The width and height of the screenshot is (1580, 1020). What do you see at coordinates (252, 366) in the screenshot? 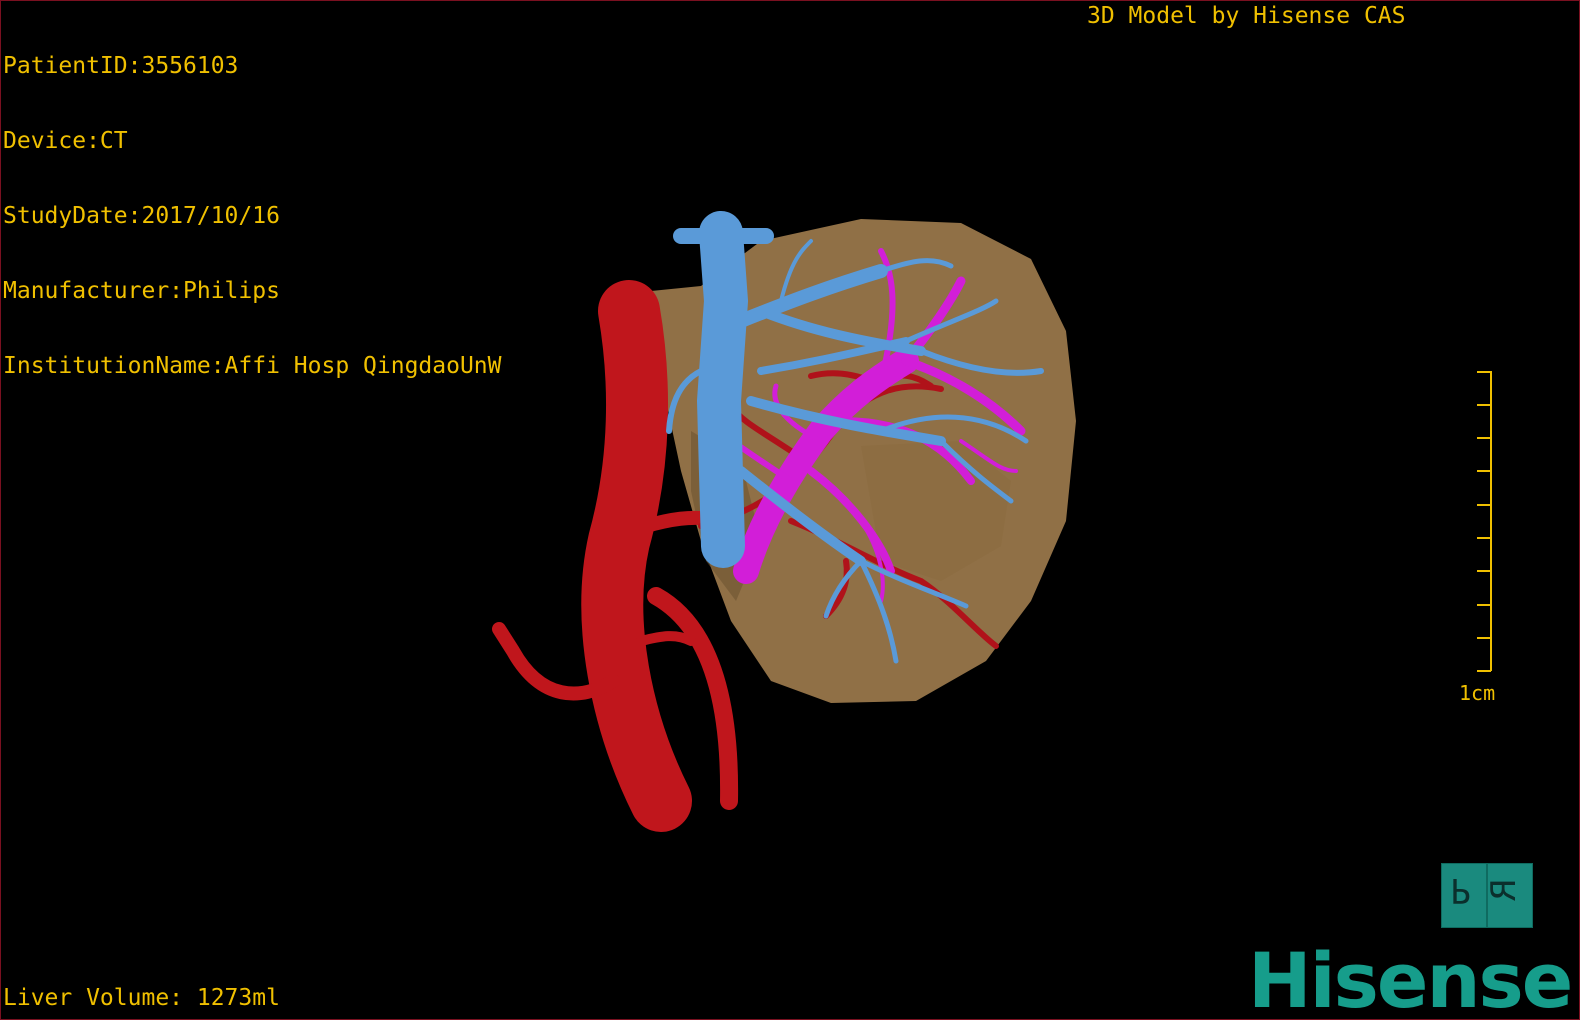
I see `institution-text: InstitutionName:Affi Hosp QingdaoUnW` at bounding box center [252, 366].